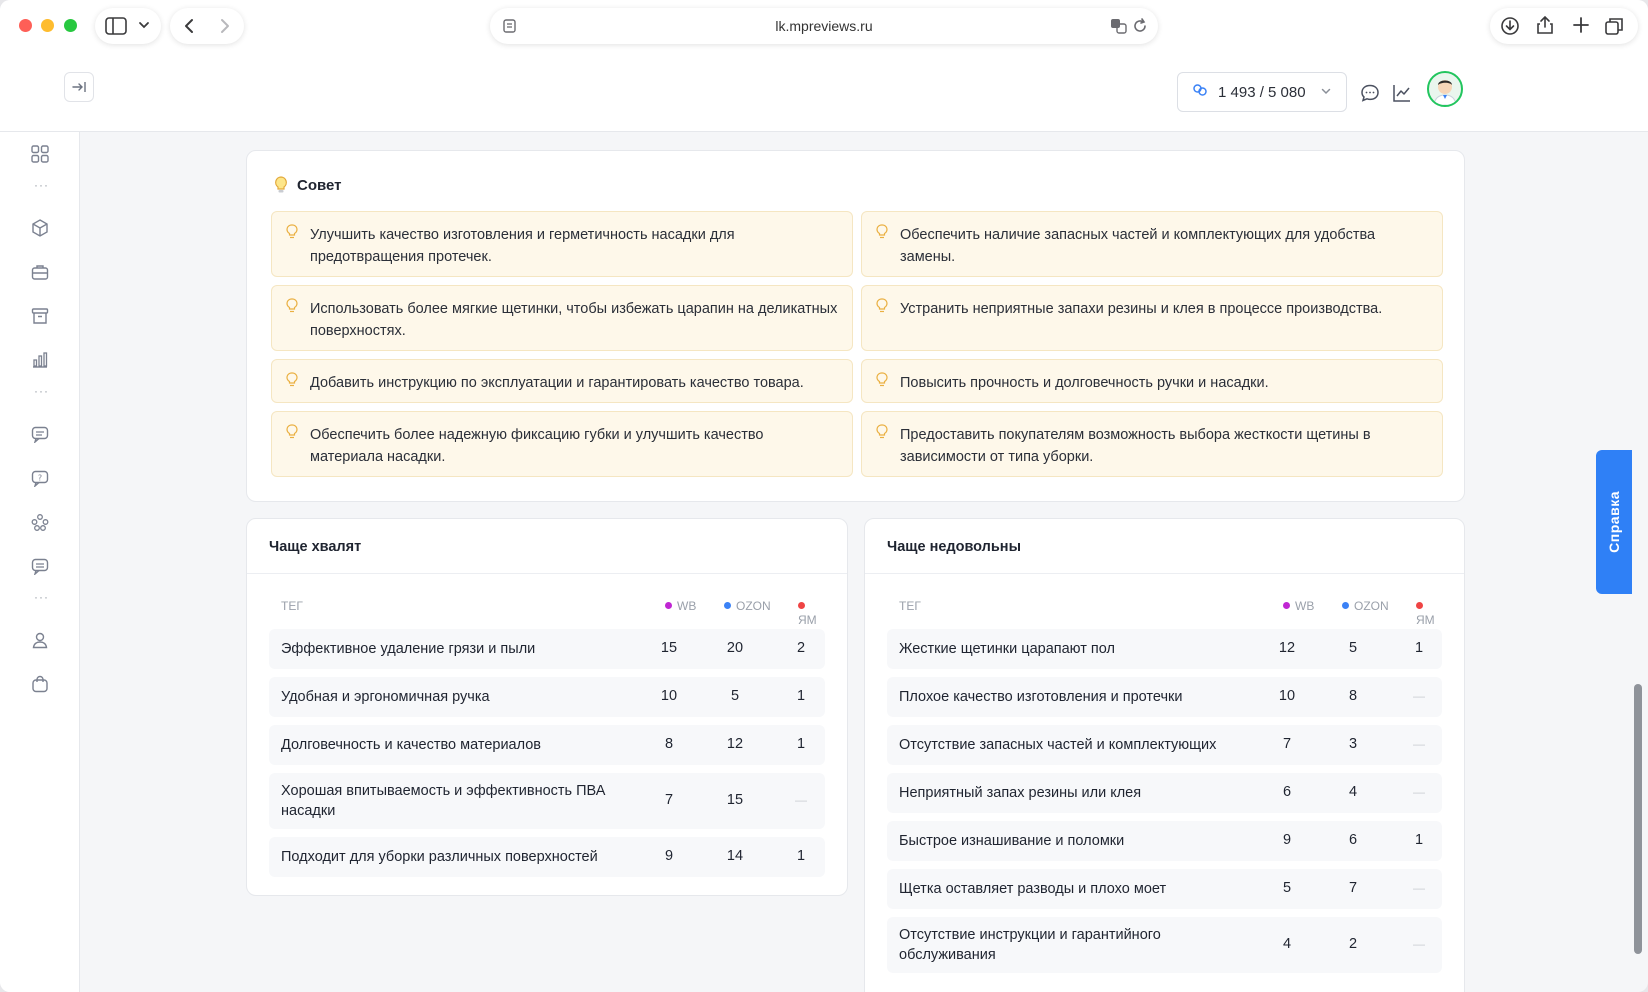 This screenshot has width=1648, height=992. What do you see at coordinates (25, 25) in the screenshot?
I see `close-window-button` at bounding box center [25, 25].